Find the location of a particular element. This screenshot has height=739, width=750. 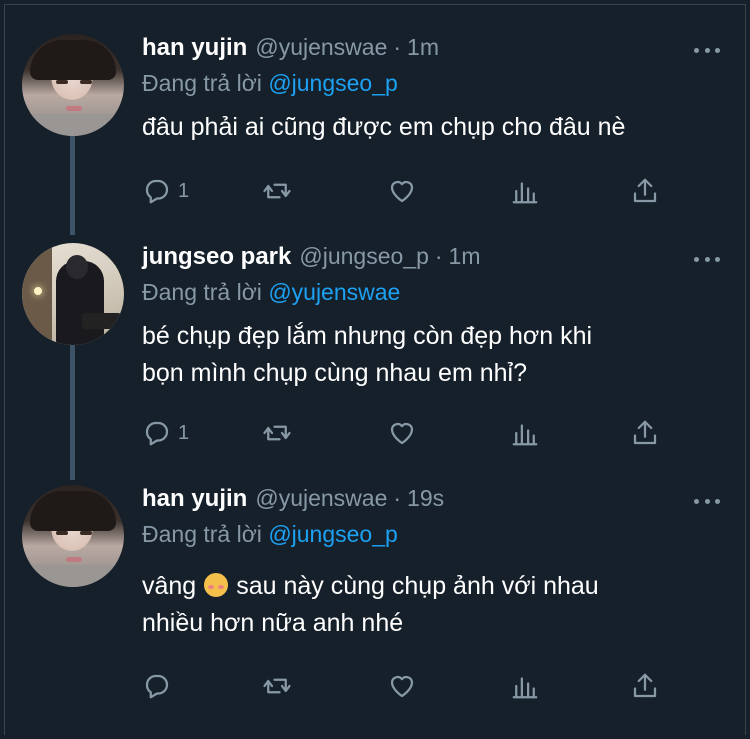

tweet-text-line: bọn mình chụp cùng nhau em nhỉ? is located at coordinates (334, 373).